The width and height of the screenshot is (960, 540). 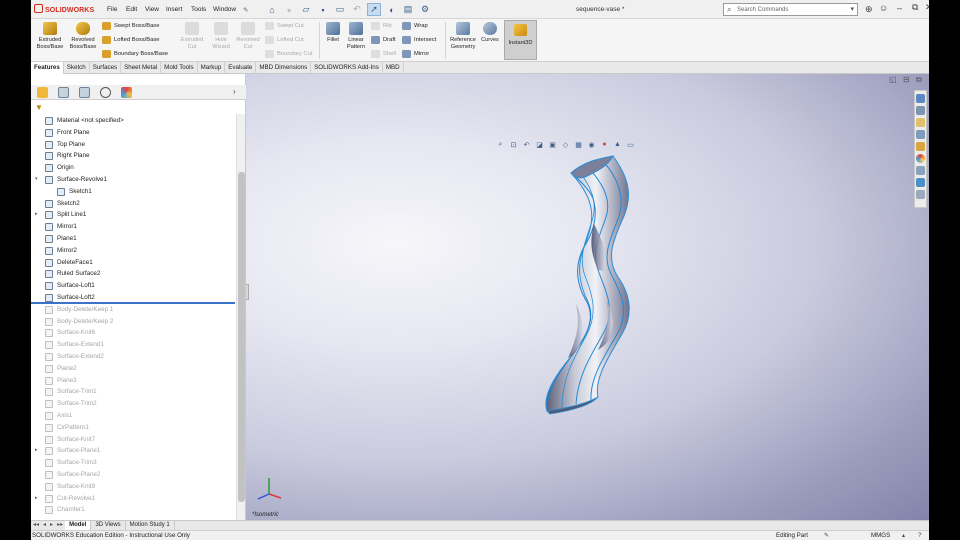 What do you see at coordinates (490, 33) in the screenshot?
I see `curves-button: Curves` at bounding box center [490, 33].